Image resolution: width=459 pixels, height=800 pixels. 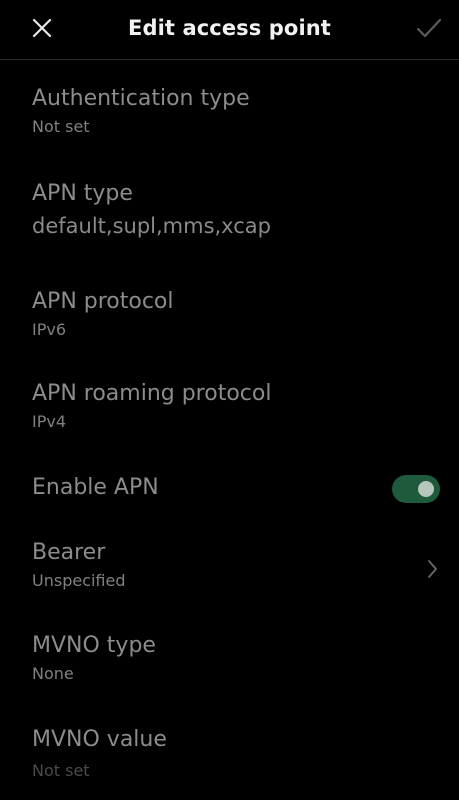 I want to click on page-title: Edit access point, so click(x=229, y=28).